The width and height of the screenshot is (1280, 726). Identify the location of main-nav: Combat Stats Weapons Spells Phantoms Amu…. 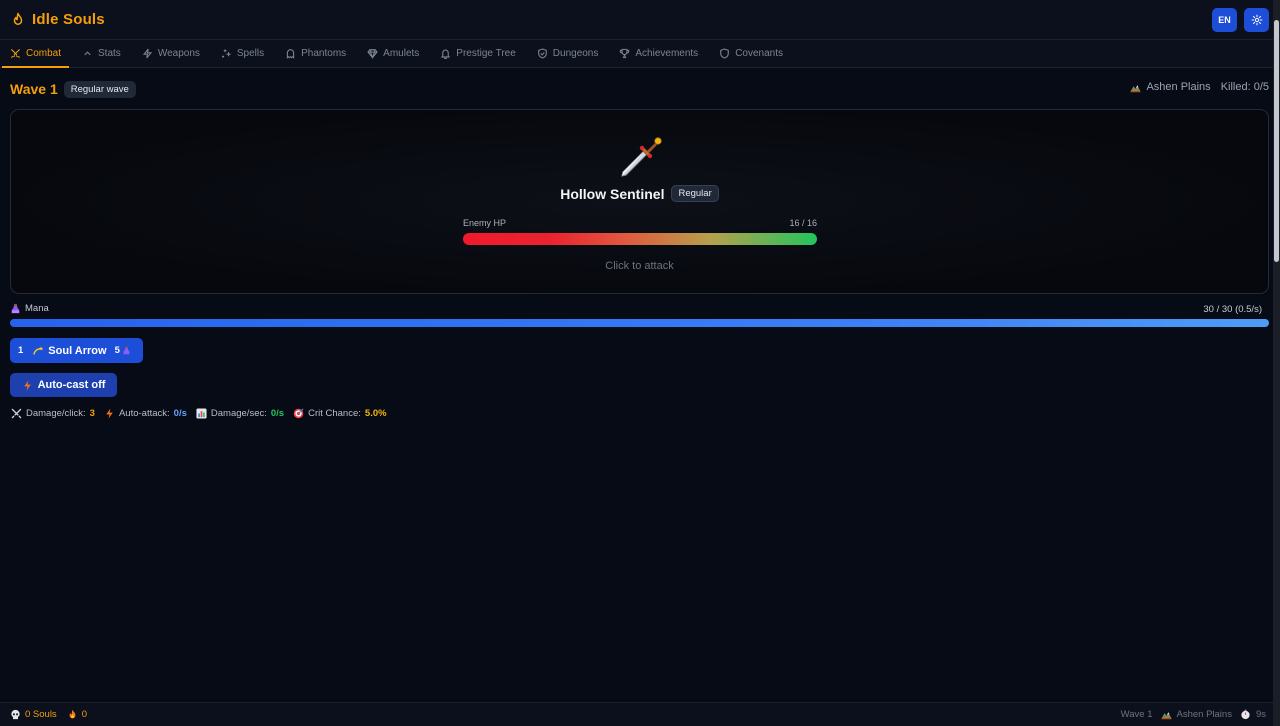
(636, 54).